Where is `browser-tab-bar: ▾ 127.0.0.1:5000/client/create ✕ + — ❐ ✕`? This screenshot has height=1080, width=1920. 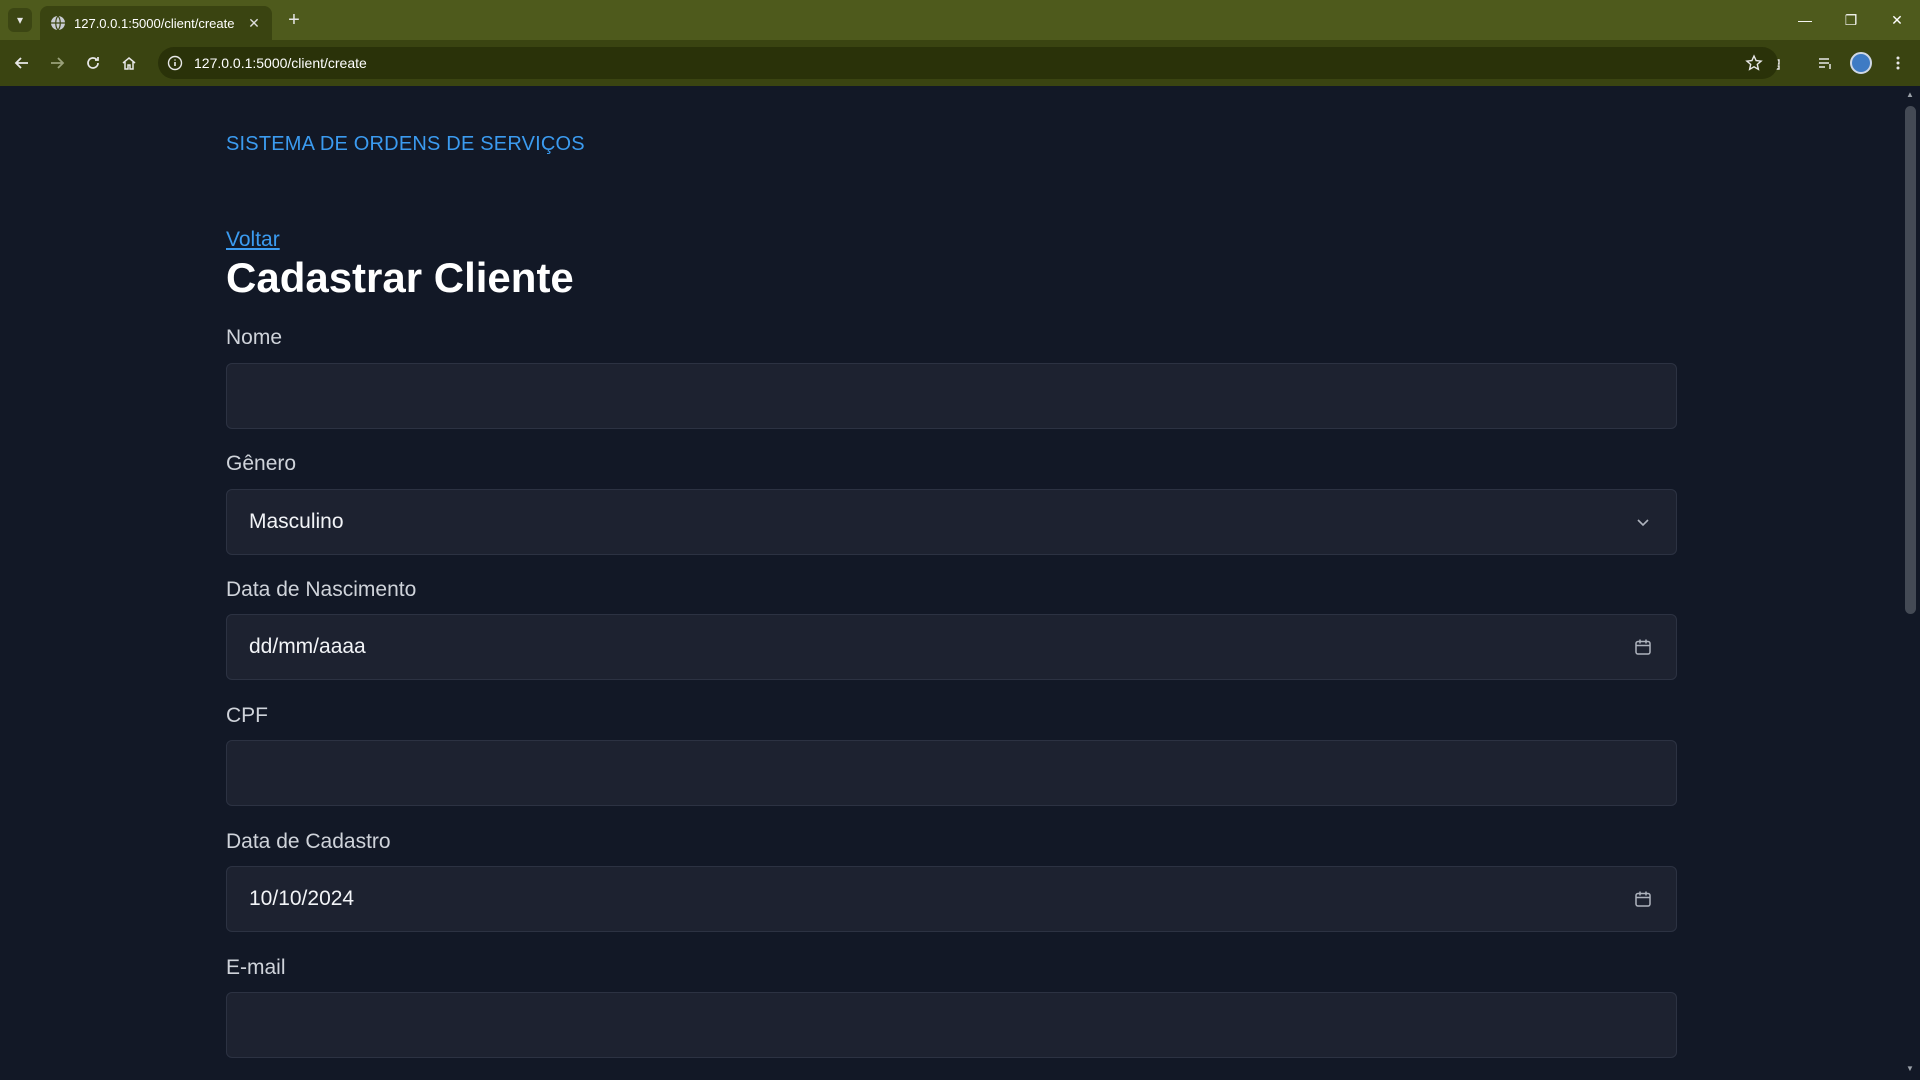
browser-tab-bar: ▾ 127.0.0.1:5000/client/create ✕ + — ❐ ✕ is located at coordinates (960, 20).